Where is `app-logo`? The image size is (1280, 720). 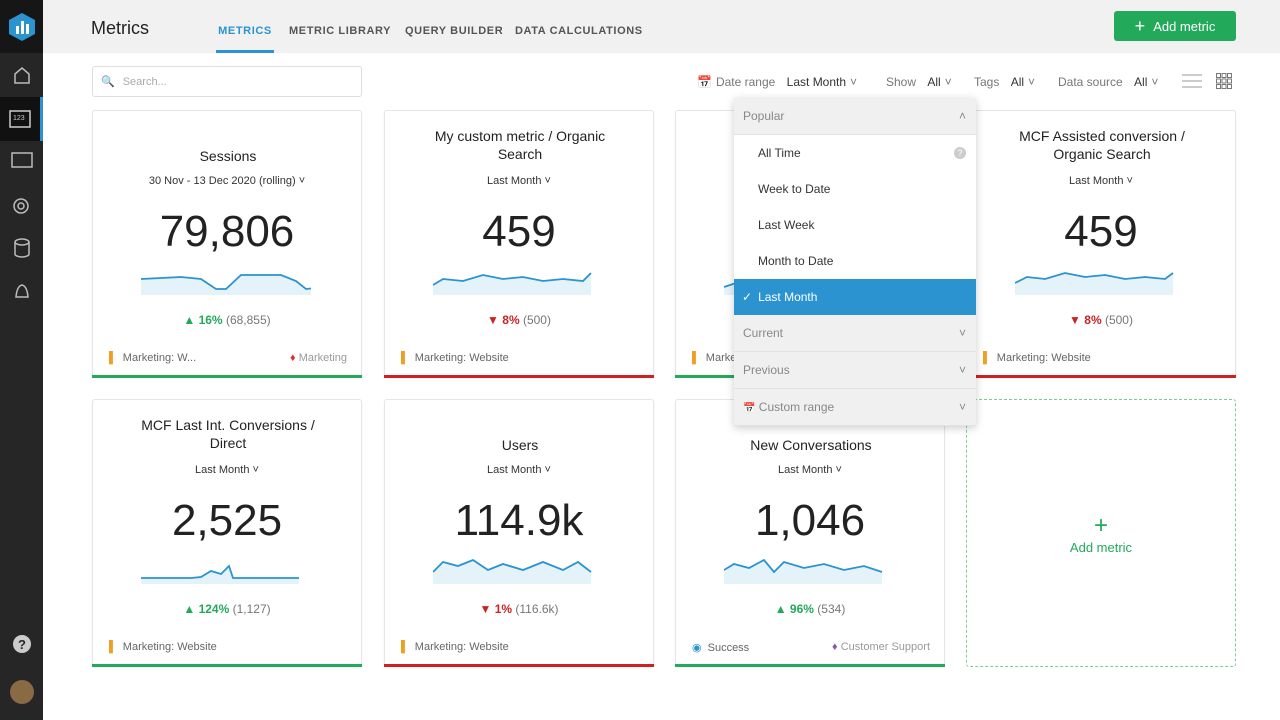 app-logo is located at coordinates (21, 26).